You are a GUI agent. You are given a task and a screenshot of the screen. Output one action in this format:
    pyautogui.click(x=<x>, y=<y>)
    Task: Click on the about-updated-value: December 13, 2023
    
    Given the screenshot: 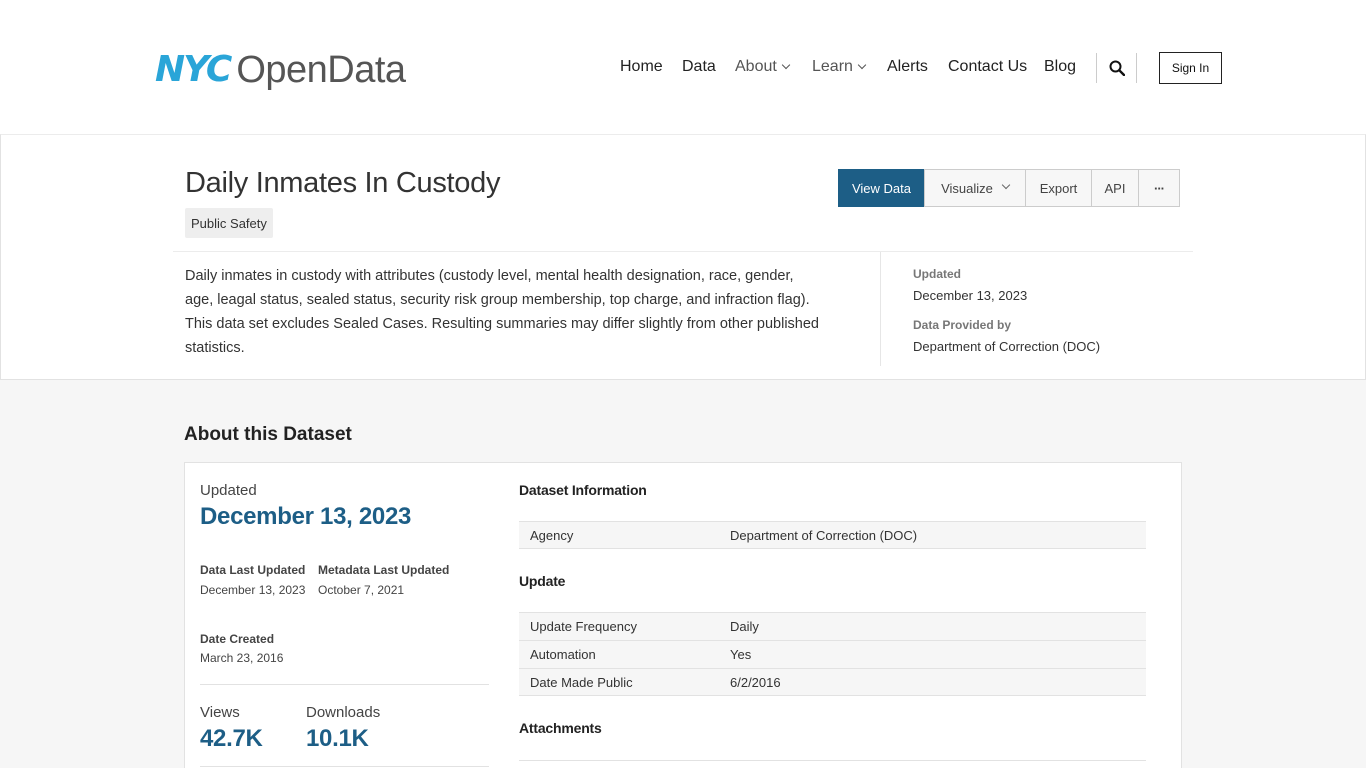 What is the action you would take?
    pyautogui.click(x=306, y=516)
    